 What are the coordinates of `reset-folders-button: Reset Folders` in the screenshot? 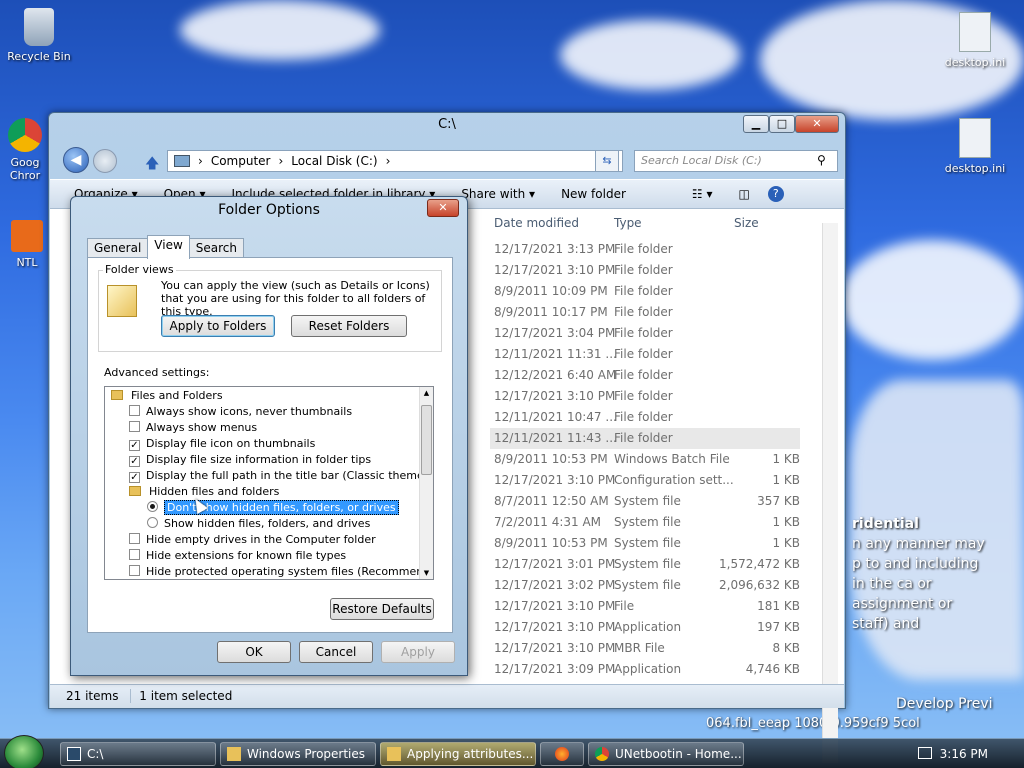 It's located at (349, 326).